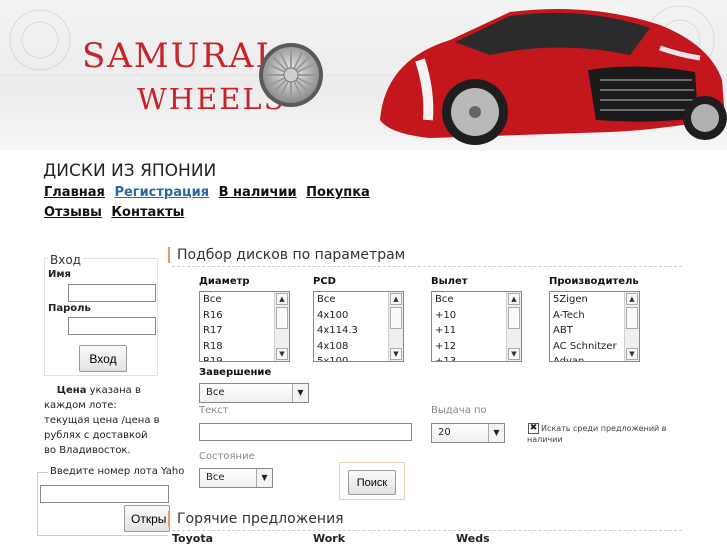  What do you see at coordinates (224, 281) in the screenshot?
I see `diameter-label: Диаметр` at bounding box center [224, 281].